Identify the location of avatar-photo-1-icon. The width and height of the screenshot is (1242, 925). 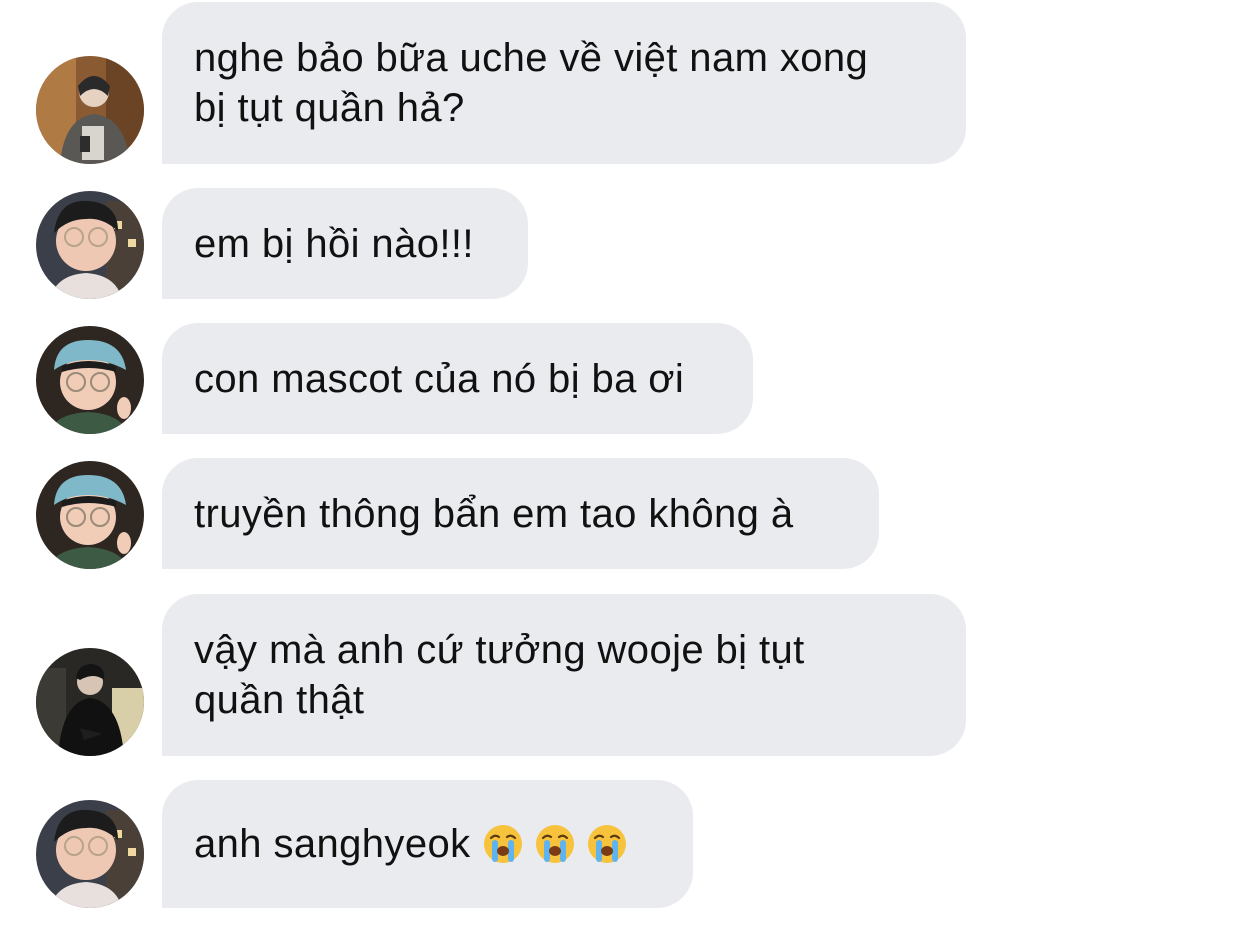
(90, 110).